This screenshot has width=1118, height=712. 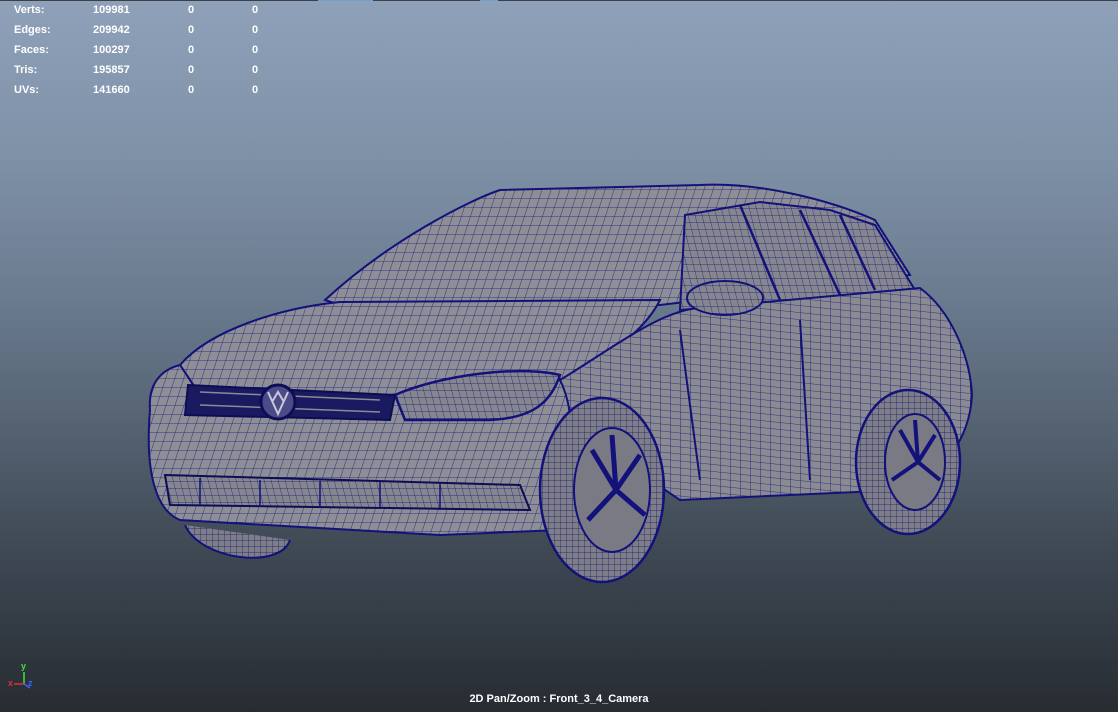 What do you see at coordinates (559, 0) in the screenshot?
I see `viewport-top-border` at bounding box center [559, 0].